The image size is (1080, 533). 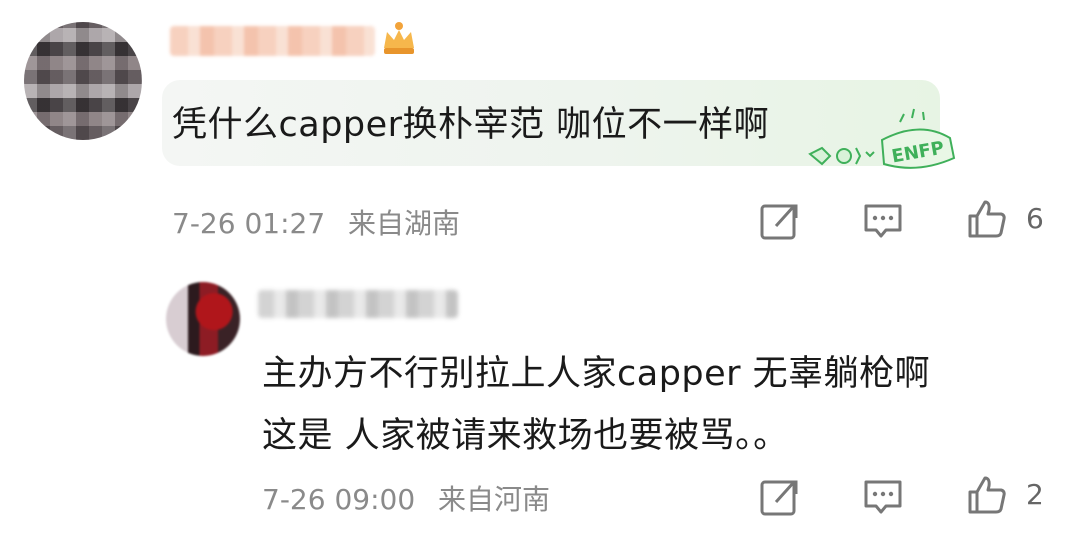 I want to click on reply-text-line2: 这是 人家被请来救场也要被骂。。, so click(x=525, y=436).